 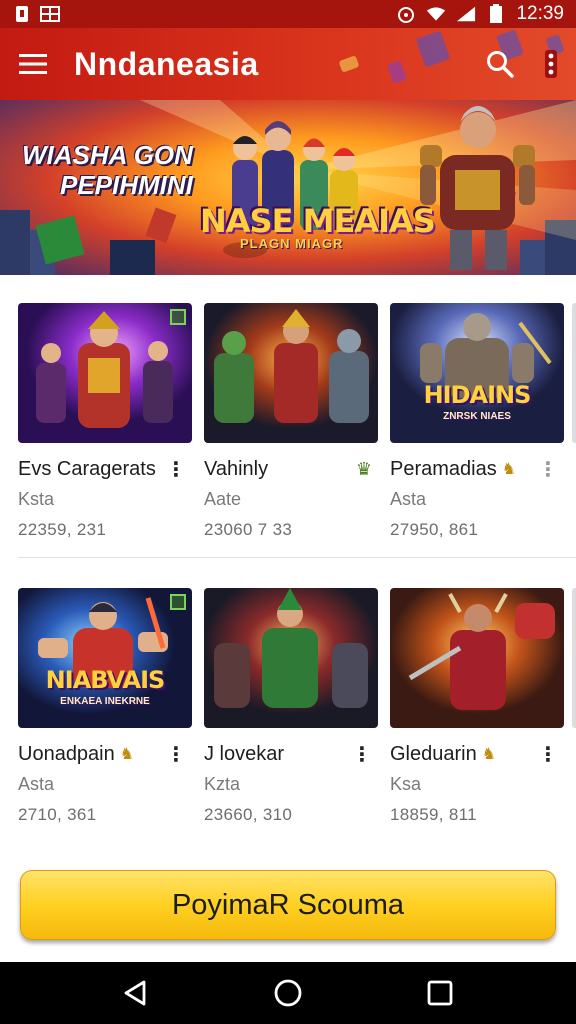 I want to click on game-count: 27950, 861, so click(x=434, y=529).